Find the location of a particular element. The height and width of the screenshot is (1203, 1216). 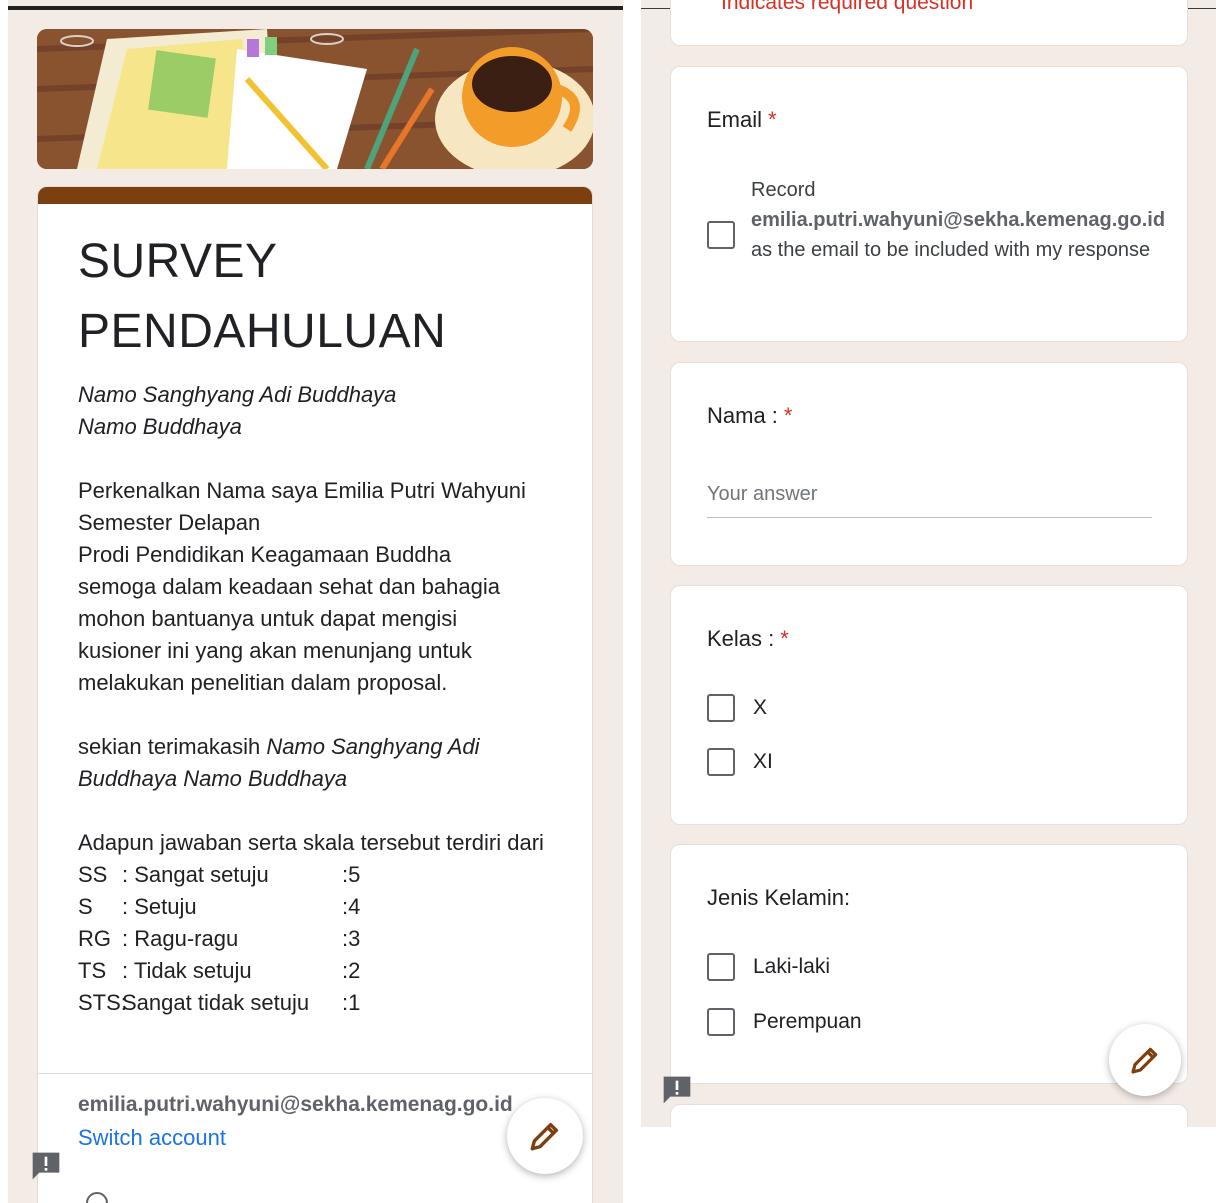

scale-label: : Setuju is located at coordinates (159, 906).